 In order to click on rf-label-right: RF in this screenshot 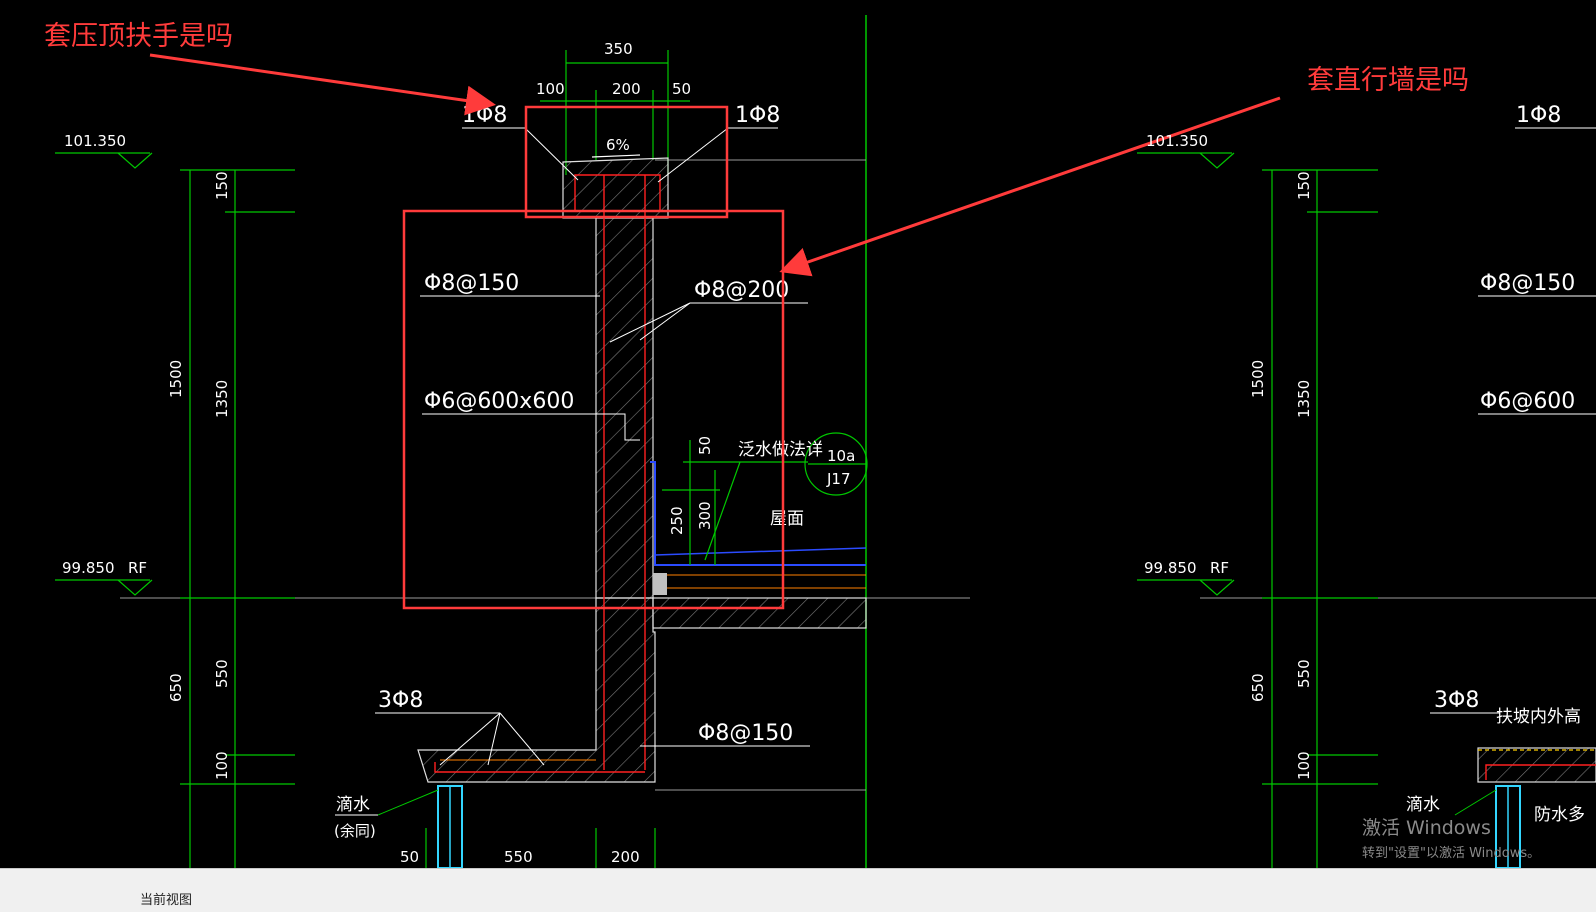, I will do `click(1219, 568)`.